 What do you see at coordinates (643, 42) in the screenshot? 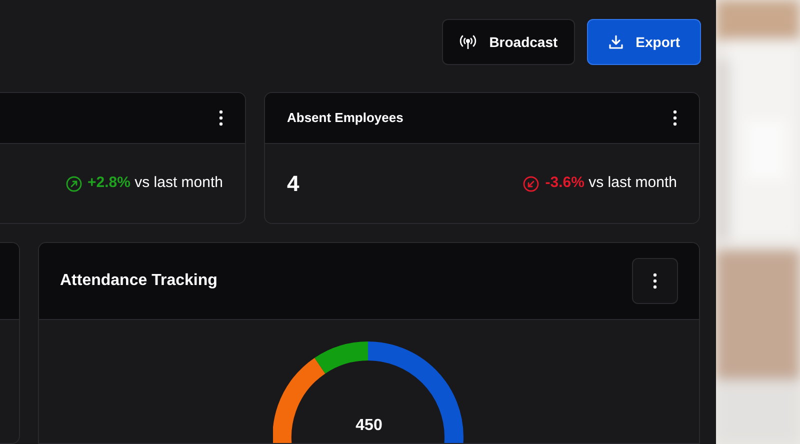
I see `export-button: Export` at bounding box center [643, 42].